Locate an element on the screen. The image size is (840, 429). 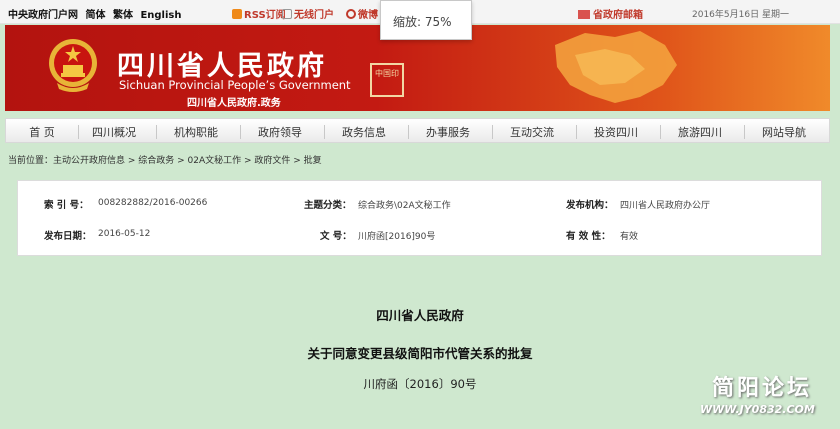
mailbox-link: 省政府邮箱 is located at coordinates (610, 13).